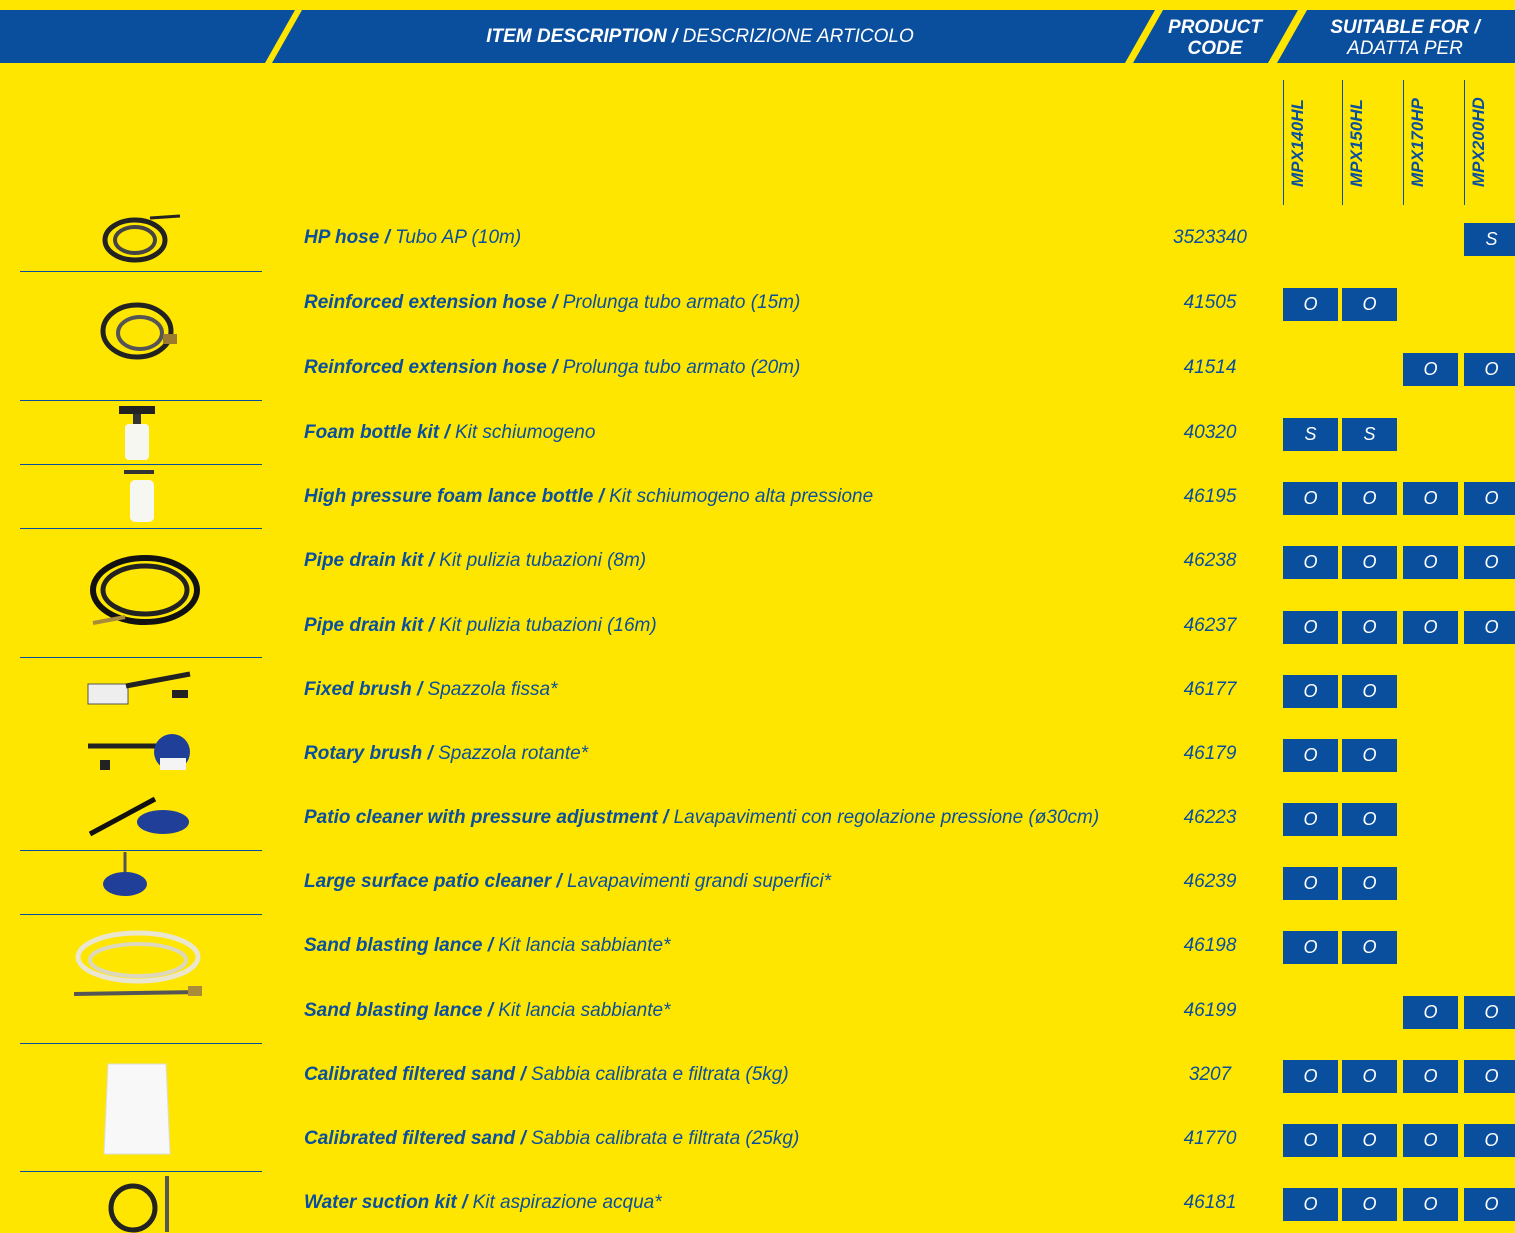 The width and height of the screenshot is (1515, 1233). Describe the element at coordinates (137, 433) in the screenshot. I see `foam-bottle-image` at that location.